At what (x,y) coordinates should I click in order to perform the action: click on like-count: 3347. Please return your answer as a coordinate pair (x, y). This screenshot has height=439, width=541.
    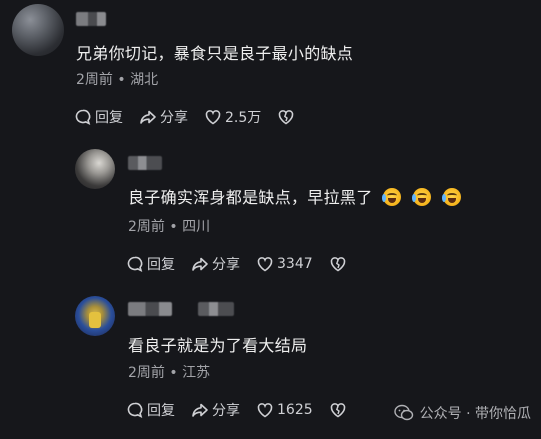
    Looking at the image, I should click on (295, 264).